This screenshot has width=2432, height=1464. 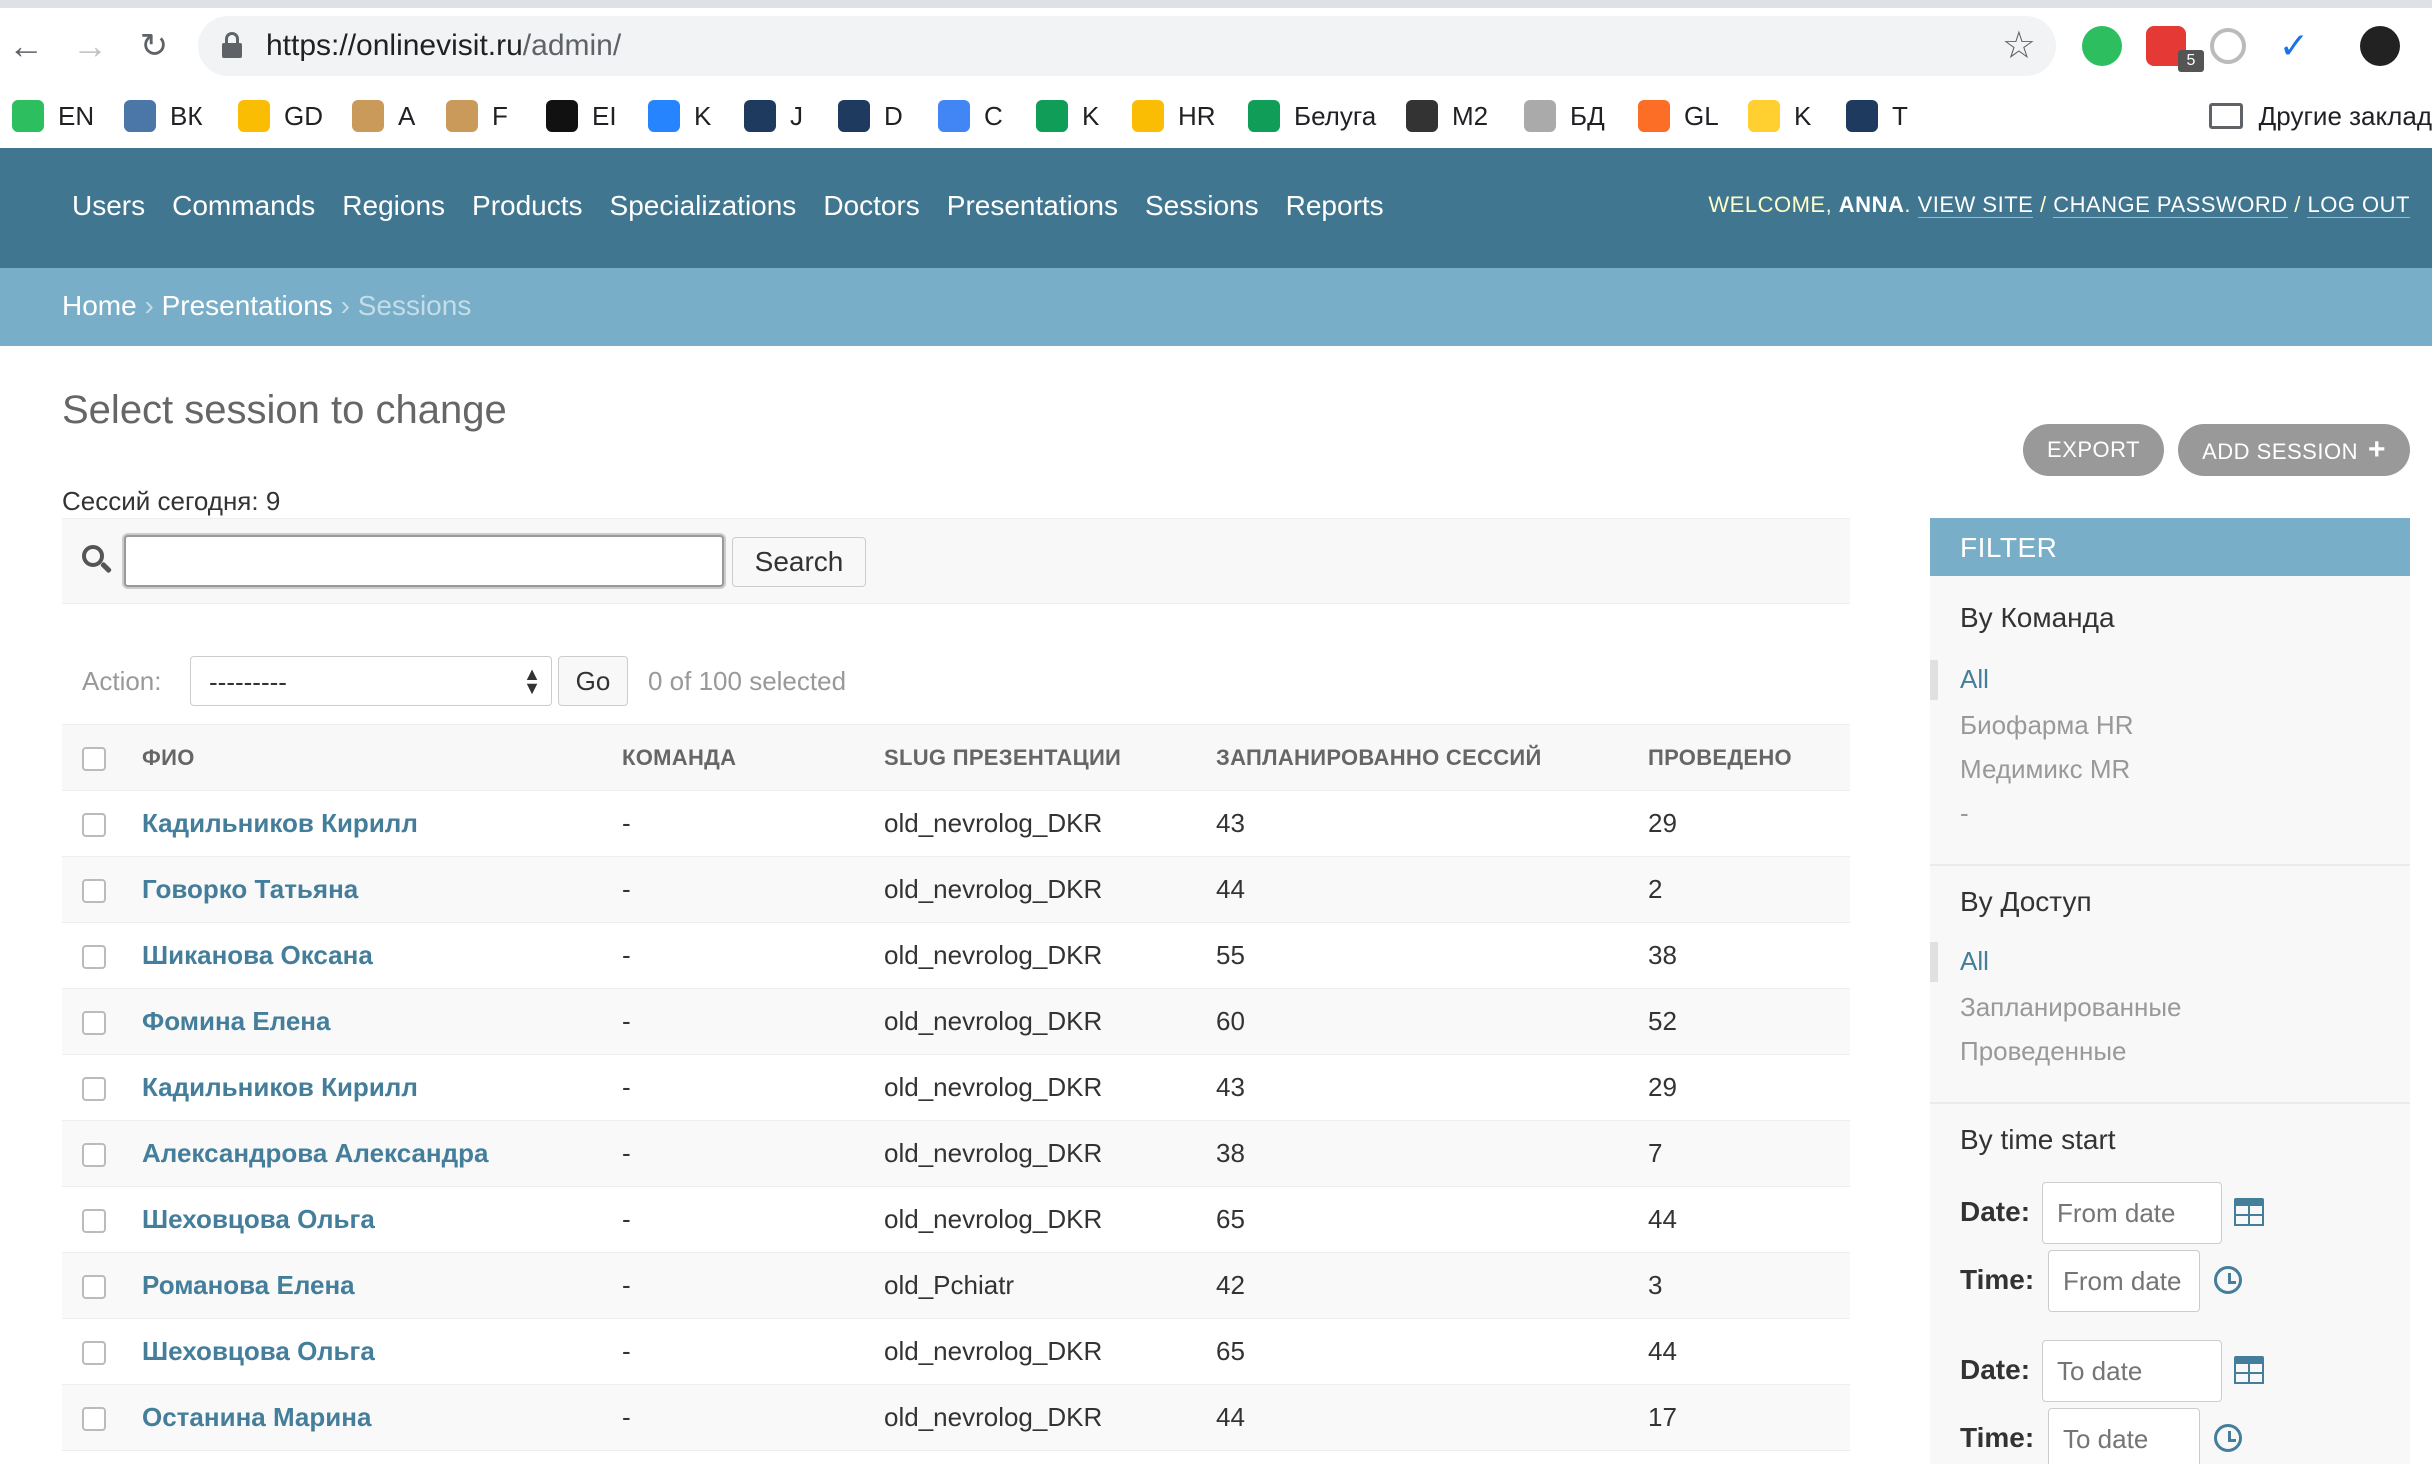 I want to click on nav-item-regions: Regions, so click(x=393, y=206).